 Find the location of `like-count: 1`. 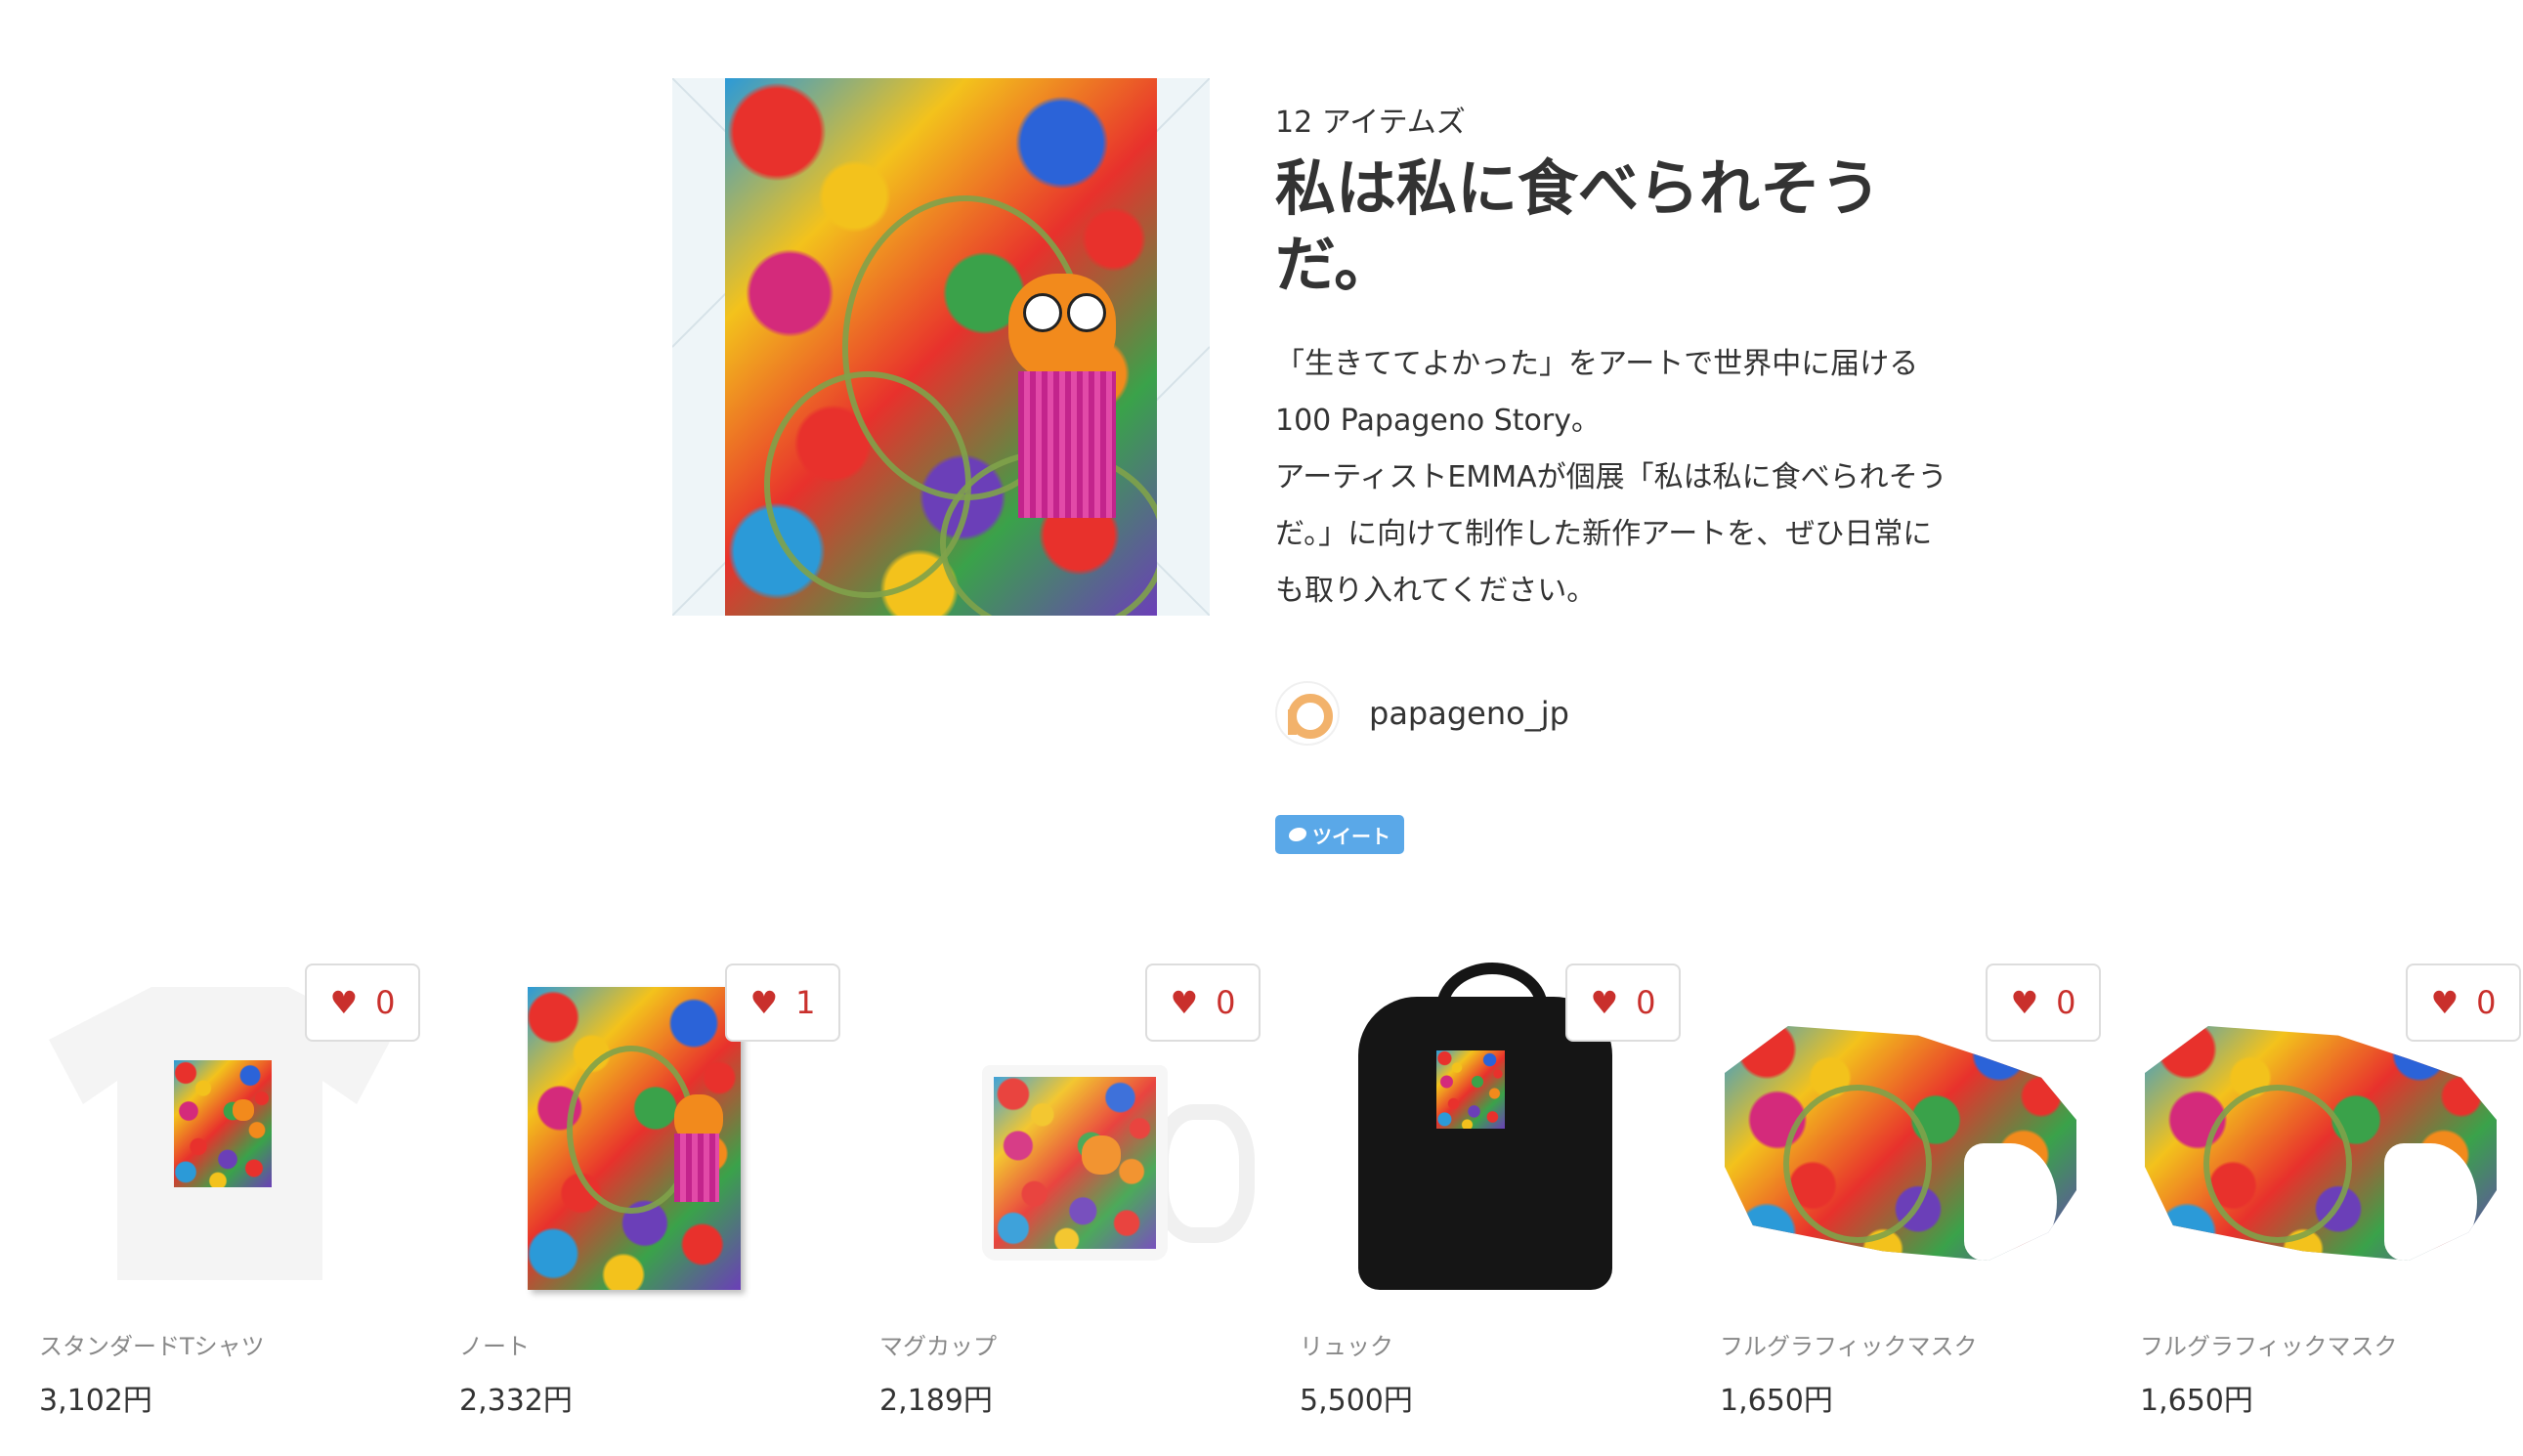

like-count: 1 is located at coordinates (805, 1002).